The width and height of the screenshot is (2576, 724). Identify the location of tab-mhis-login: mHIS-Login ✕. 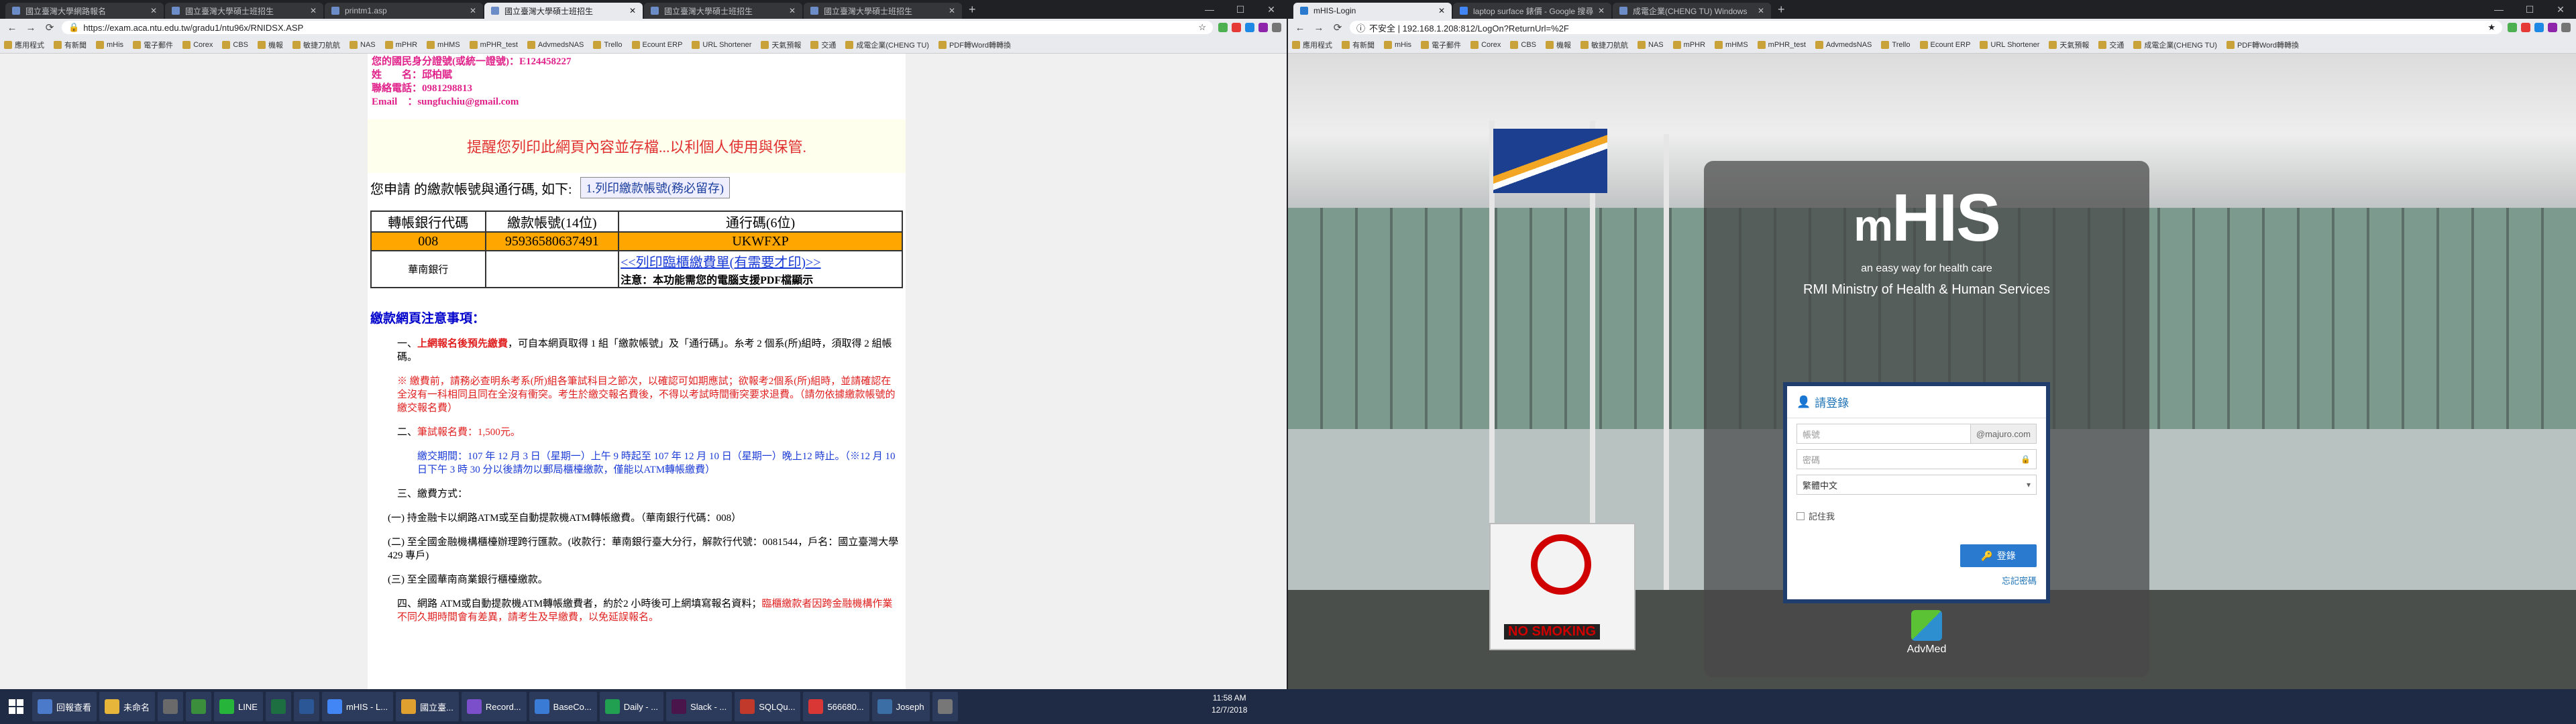
(1372, 11).